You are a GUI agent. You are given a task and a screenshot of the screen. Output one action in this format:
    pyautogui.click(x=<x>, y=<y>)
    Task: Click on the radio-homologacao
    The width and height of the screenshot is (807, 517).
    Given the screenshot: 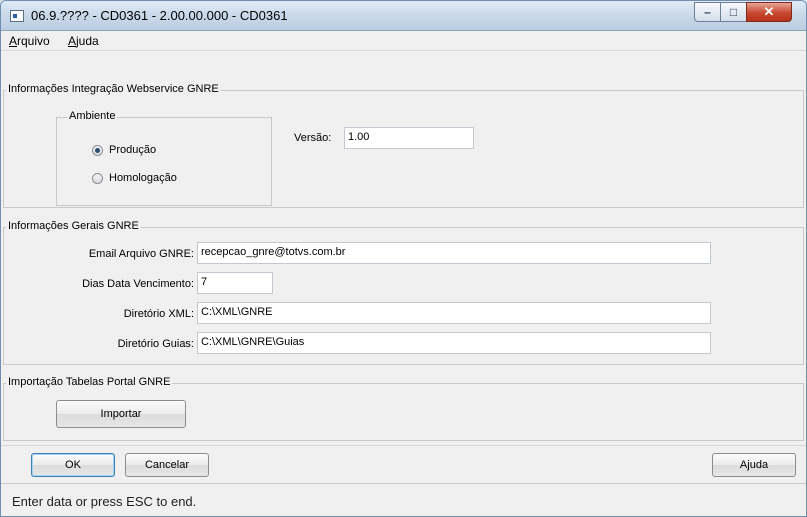 What is the action you would take?
    pyautogui.click(x=97, y=178)
    